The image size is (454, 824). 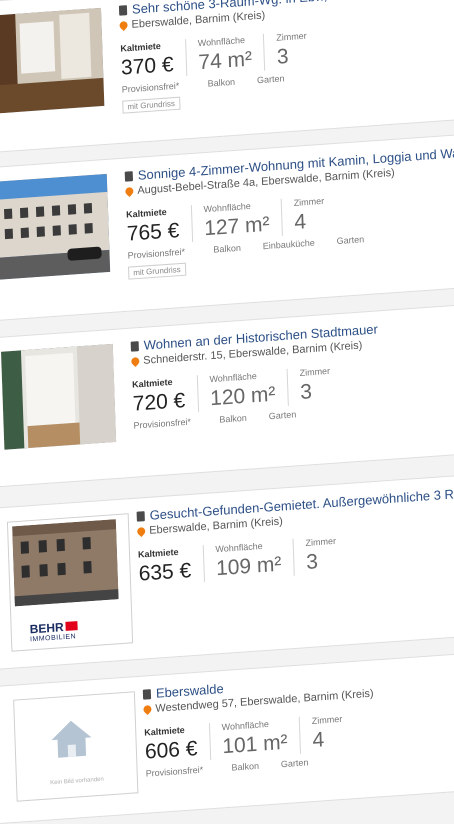 I want to click on area-value: 74 m², so click(x=225, y=61).